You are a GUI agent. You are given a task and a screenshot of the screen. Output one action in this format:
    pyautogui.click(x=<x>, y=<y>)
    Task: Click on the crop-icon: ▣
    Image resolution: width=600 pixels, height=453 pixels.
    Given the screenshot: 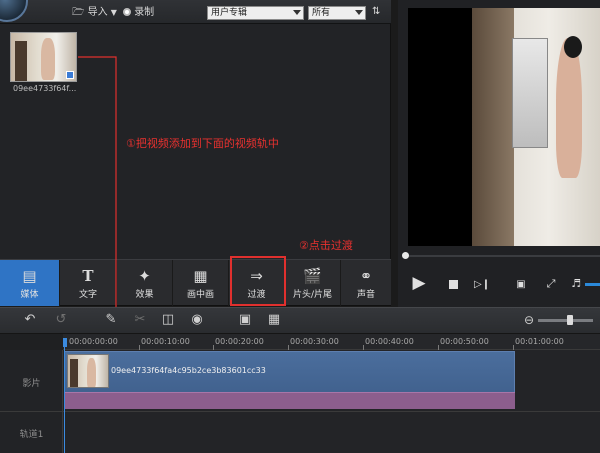 What is the action you would take?
    pyautogui.click(x=245, y=320)
    